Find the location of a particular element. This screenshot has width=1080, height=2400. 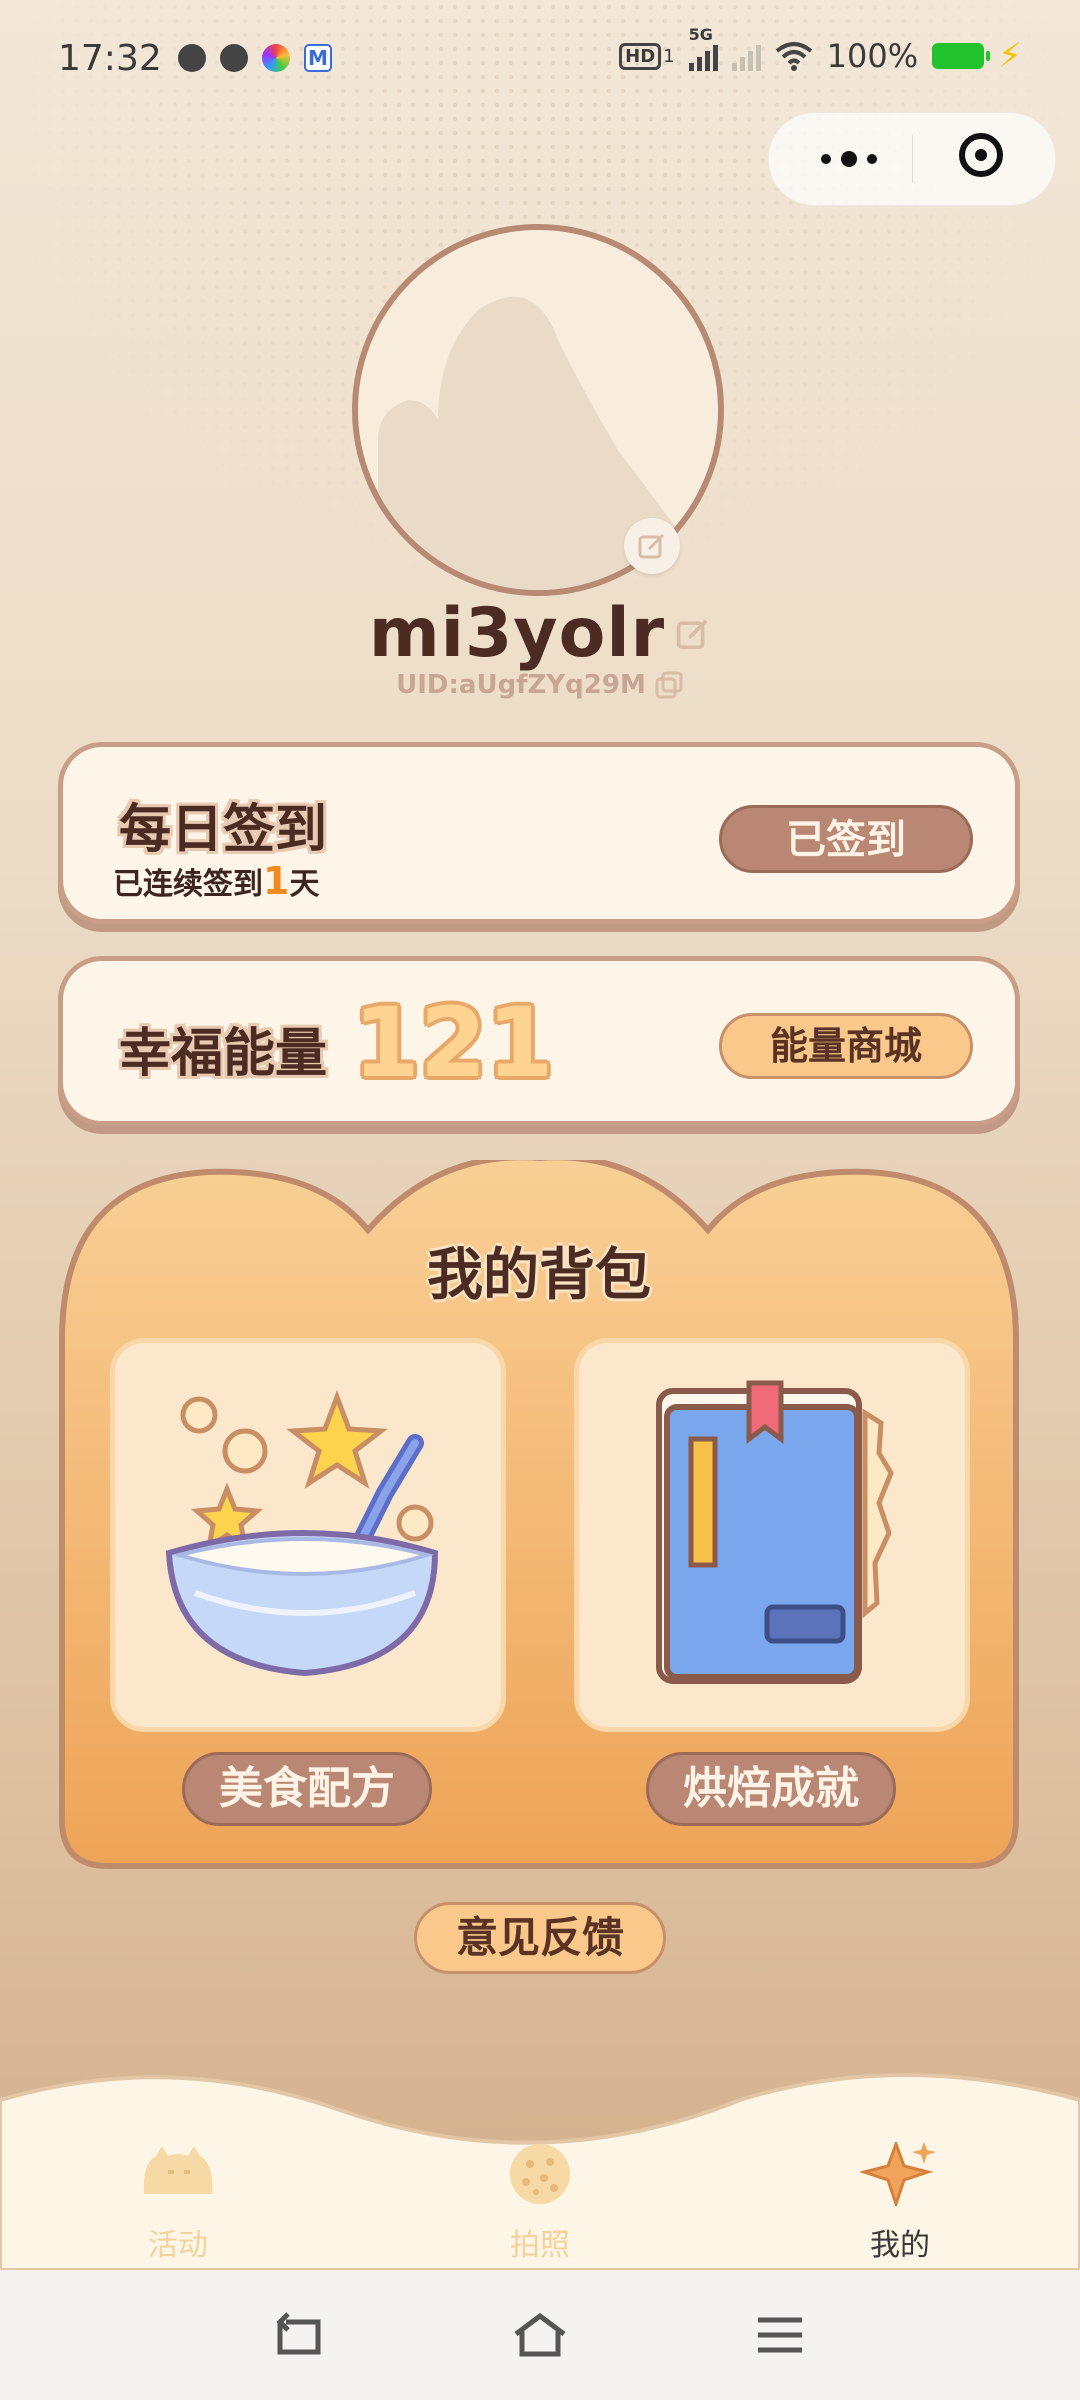

miniprogram-capsule is located at coordinates (912, 159).